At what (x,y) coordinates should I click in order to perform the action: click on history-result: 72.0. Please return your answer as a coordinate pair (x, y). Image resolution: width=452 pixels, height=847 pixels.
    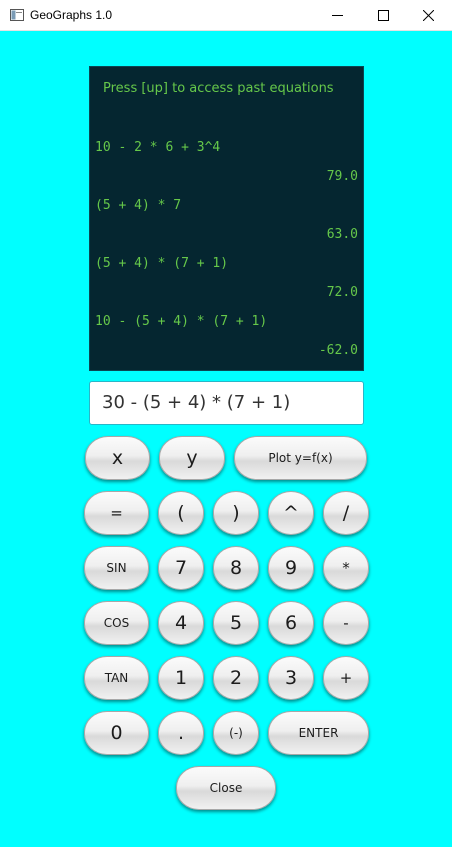
    Looking at the image, I should click on (342, 292).